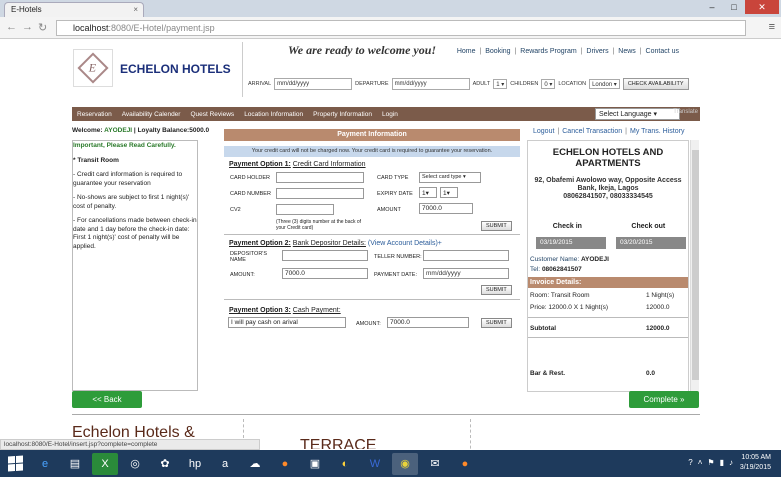 The height and width of the screenshot is (477, 781). Describe the element at coordinates (320, 193) in the screenshot. I see `card-number-input` at that location.